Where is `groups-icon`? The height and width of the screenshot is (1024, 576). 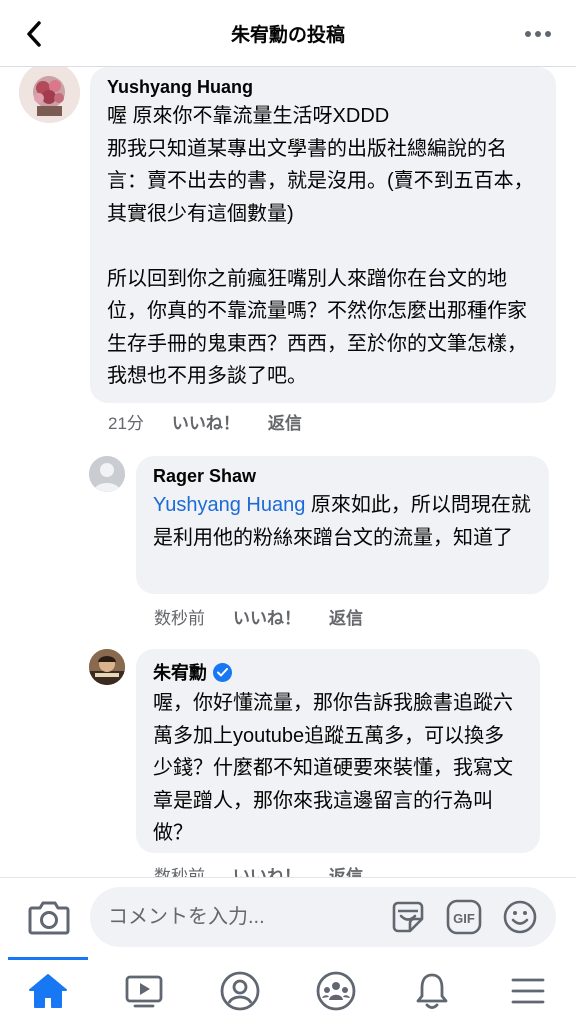 groups-icon is located at coordinates (336, 990).